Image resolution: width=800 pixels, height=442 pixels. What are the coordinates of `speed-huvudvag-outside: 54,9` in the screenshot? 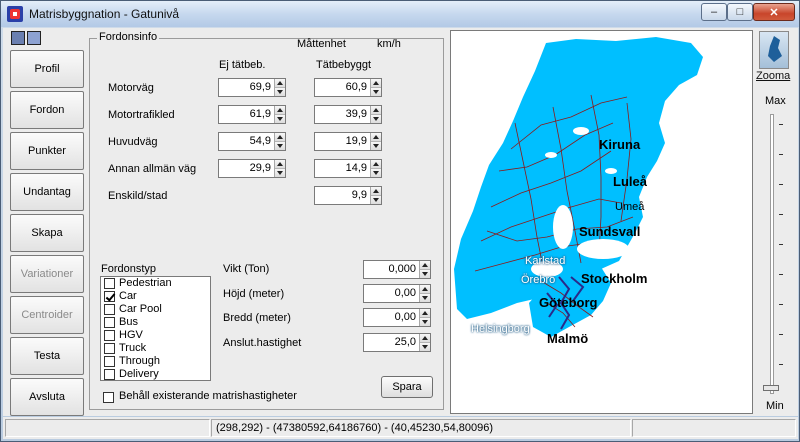 It's located at (252, 141).